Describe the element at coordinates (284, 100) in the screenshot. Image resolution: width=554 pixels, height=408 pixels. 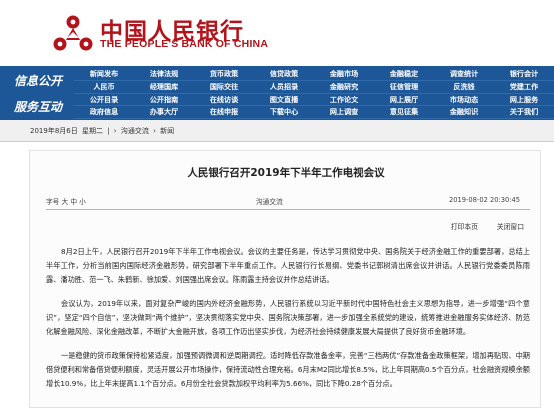
I see `nav-item: 图文直播` at that location.